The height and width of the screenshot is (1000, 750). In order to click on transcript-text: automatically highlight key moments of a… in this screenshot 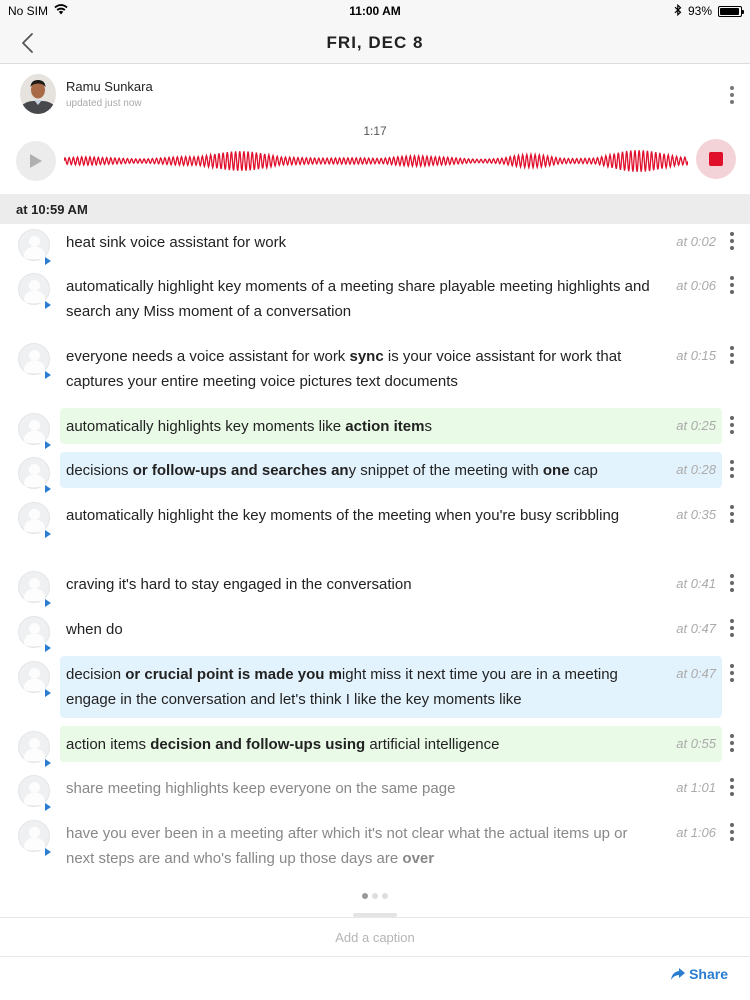, I will do `click(361, 299)`.